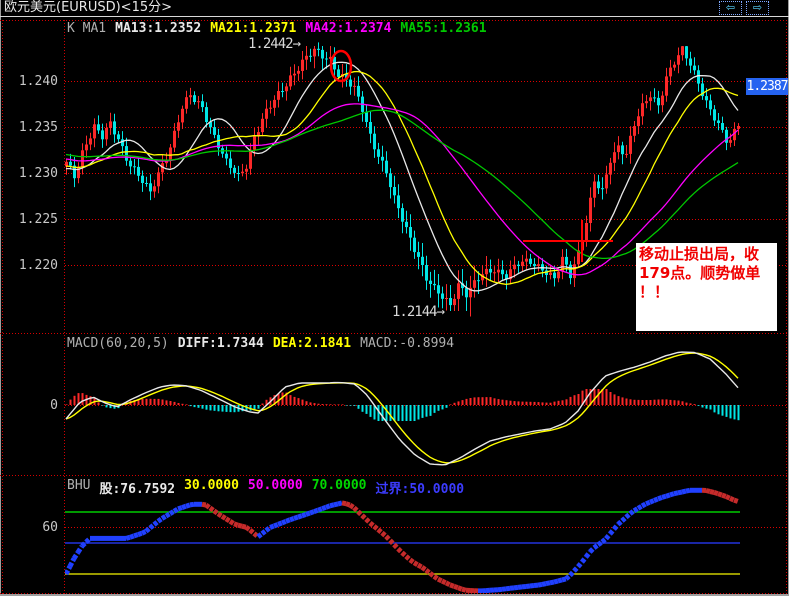 The width and height of the screenshot is (789, 596). I want to click on panel-border-bottom, so click(394, 593).